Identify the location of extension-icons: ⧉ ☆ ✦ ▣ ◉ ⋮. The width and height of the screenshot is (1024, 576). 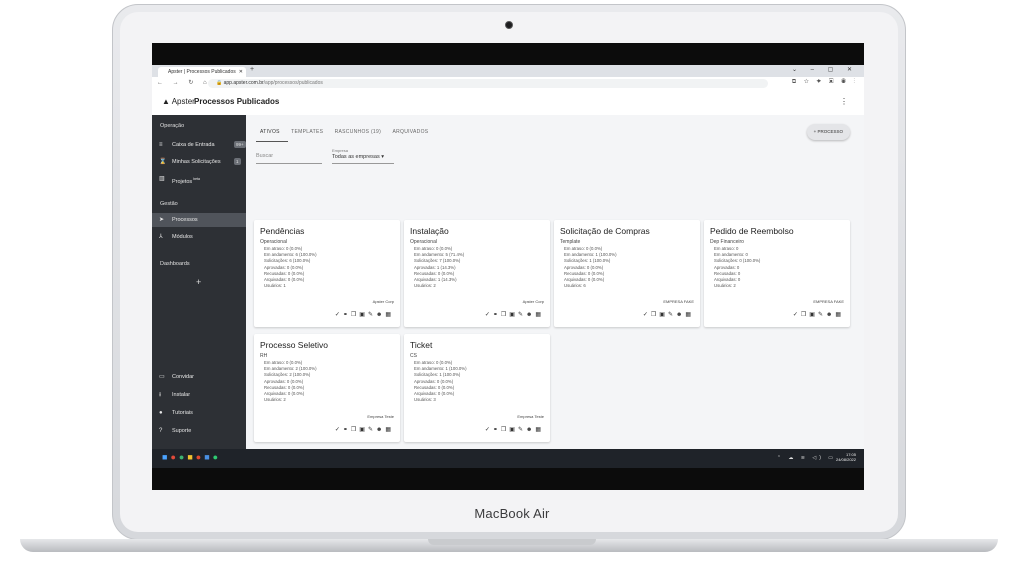
(825, 82).